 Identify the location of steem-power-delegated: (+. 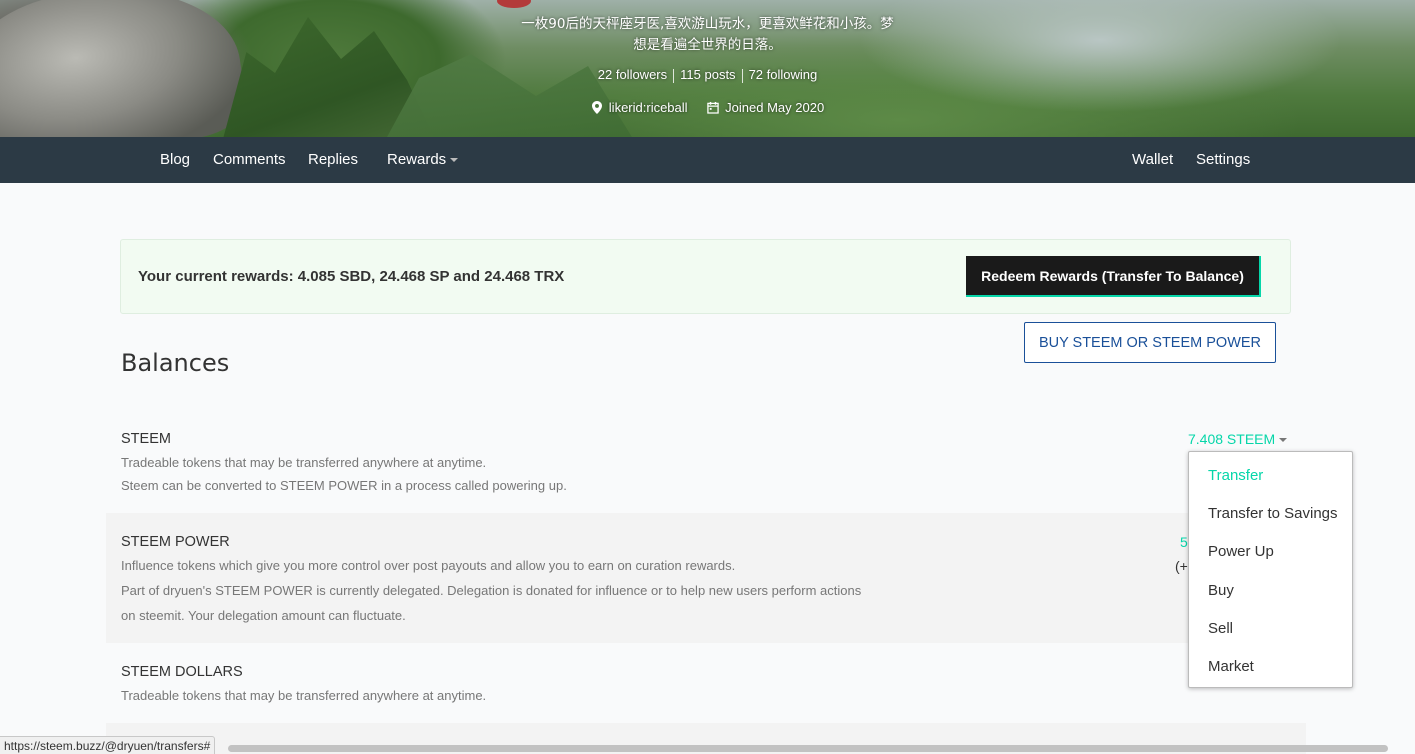
(1181, 566).